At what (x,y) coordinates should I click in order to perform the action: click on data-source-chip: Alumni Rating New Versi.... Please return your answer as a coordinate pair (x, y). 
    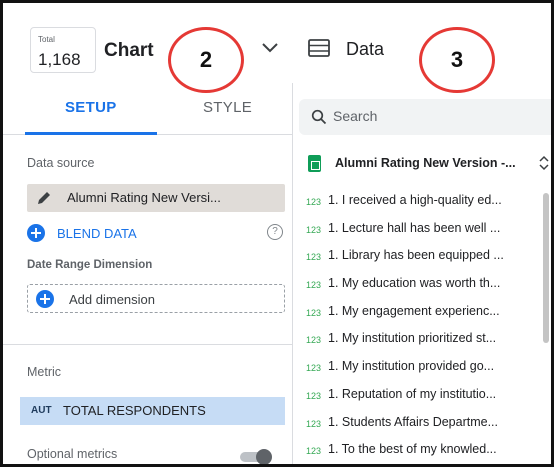
    Looking at the image, I should click on (156, 198).